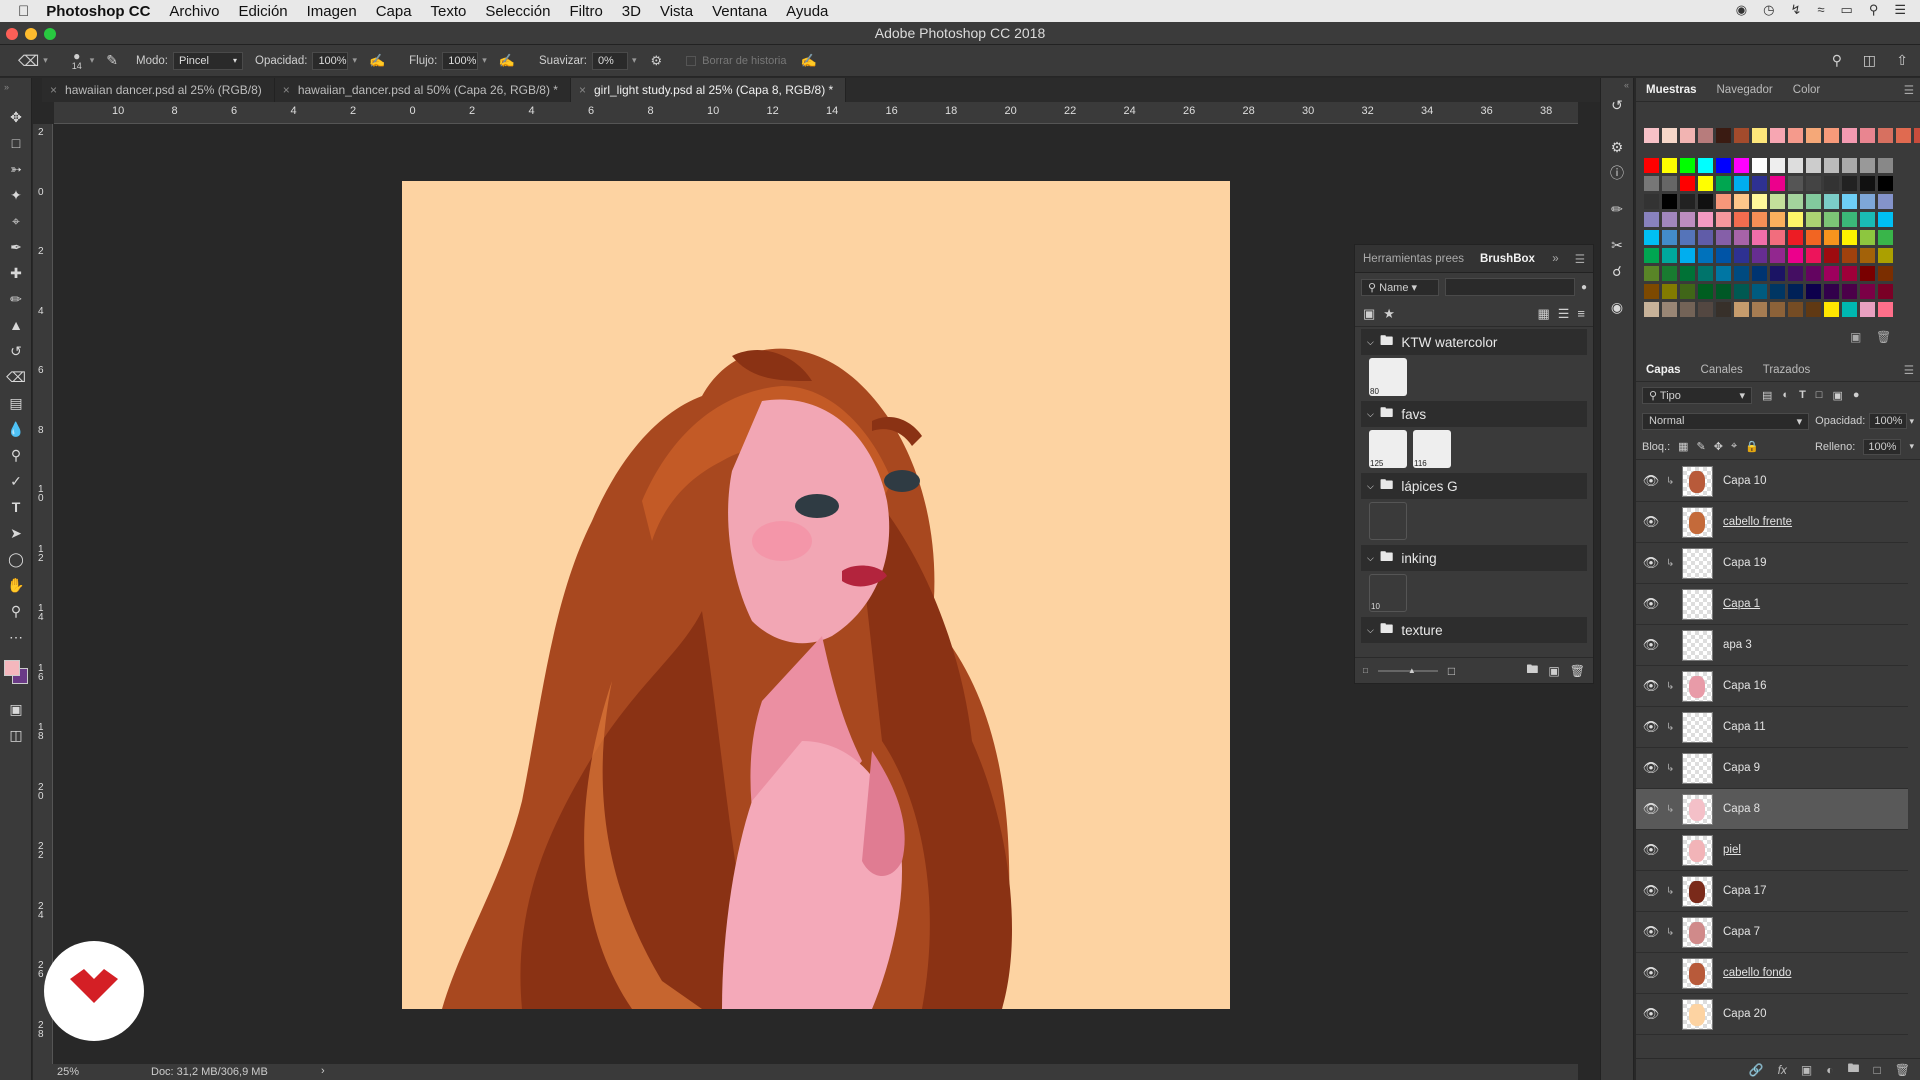  What do you see at coordinates (1718, 446) in the screenshot?
I see `lock-position-icon: ✥` at bounding box center [1718, 446].